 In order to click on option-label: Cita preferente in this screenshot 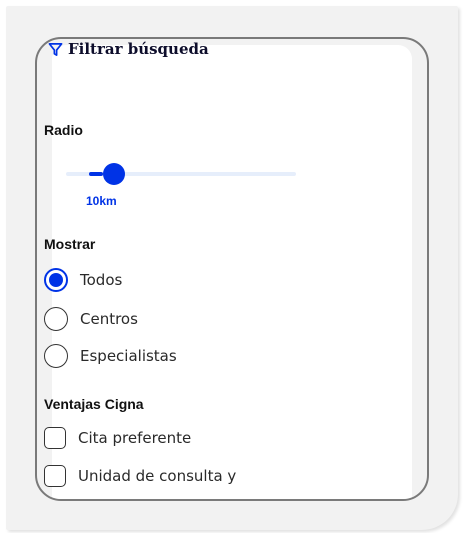, I will do `click(135, 438)`.